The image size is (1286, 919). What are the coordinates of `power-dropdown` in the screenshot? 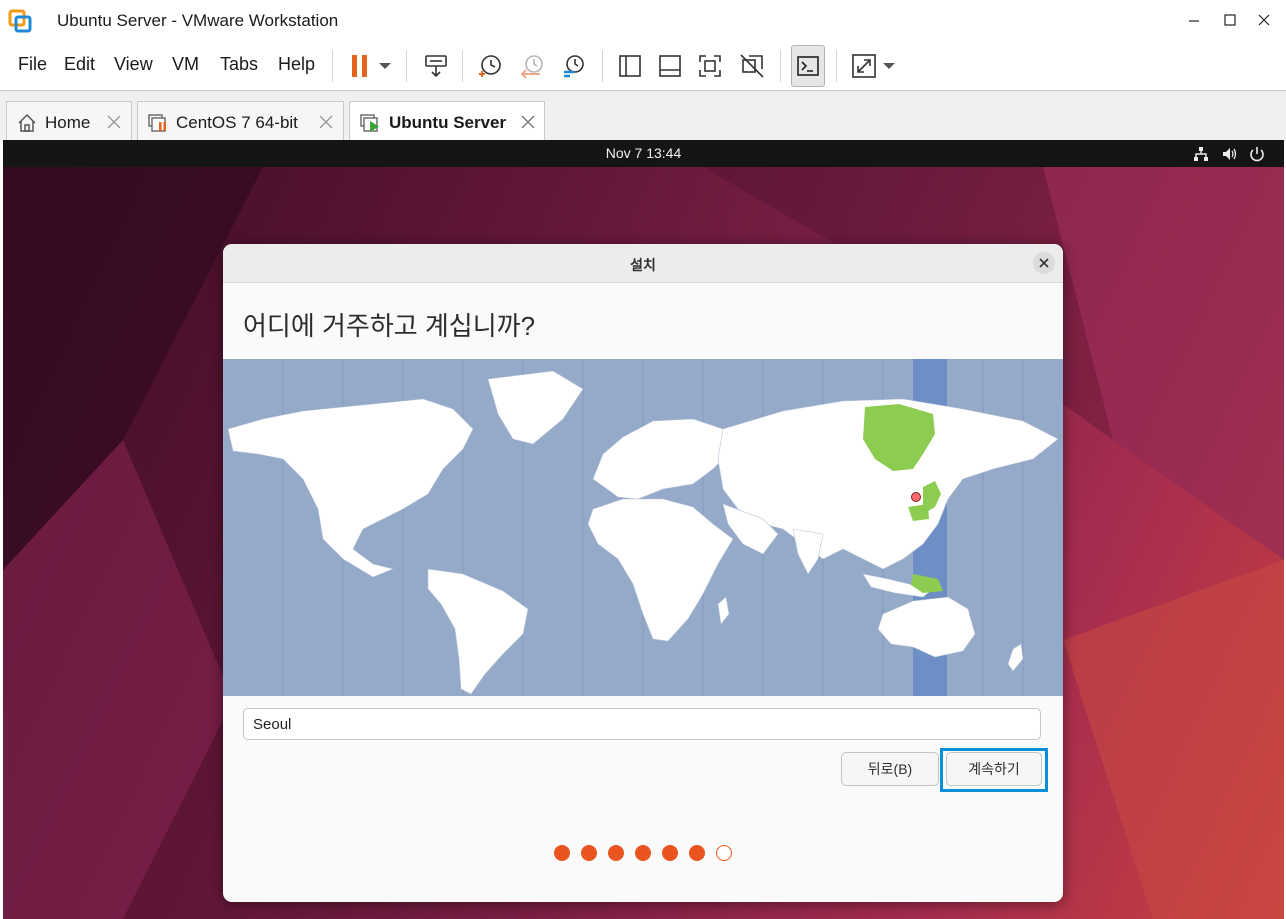 It's located at (385, 66).